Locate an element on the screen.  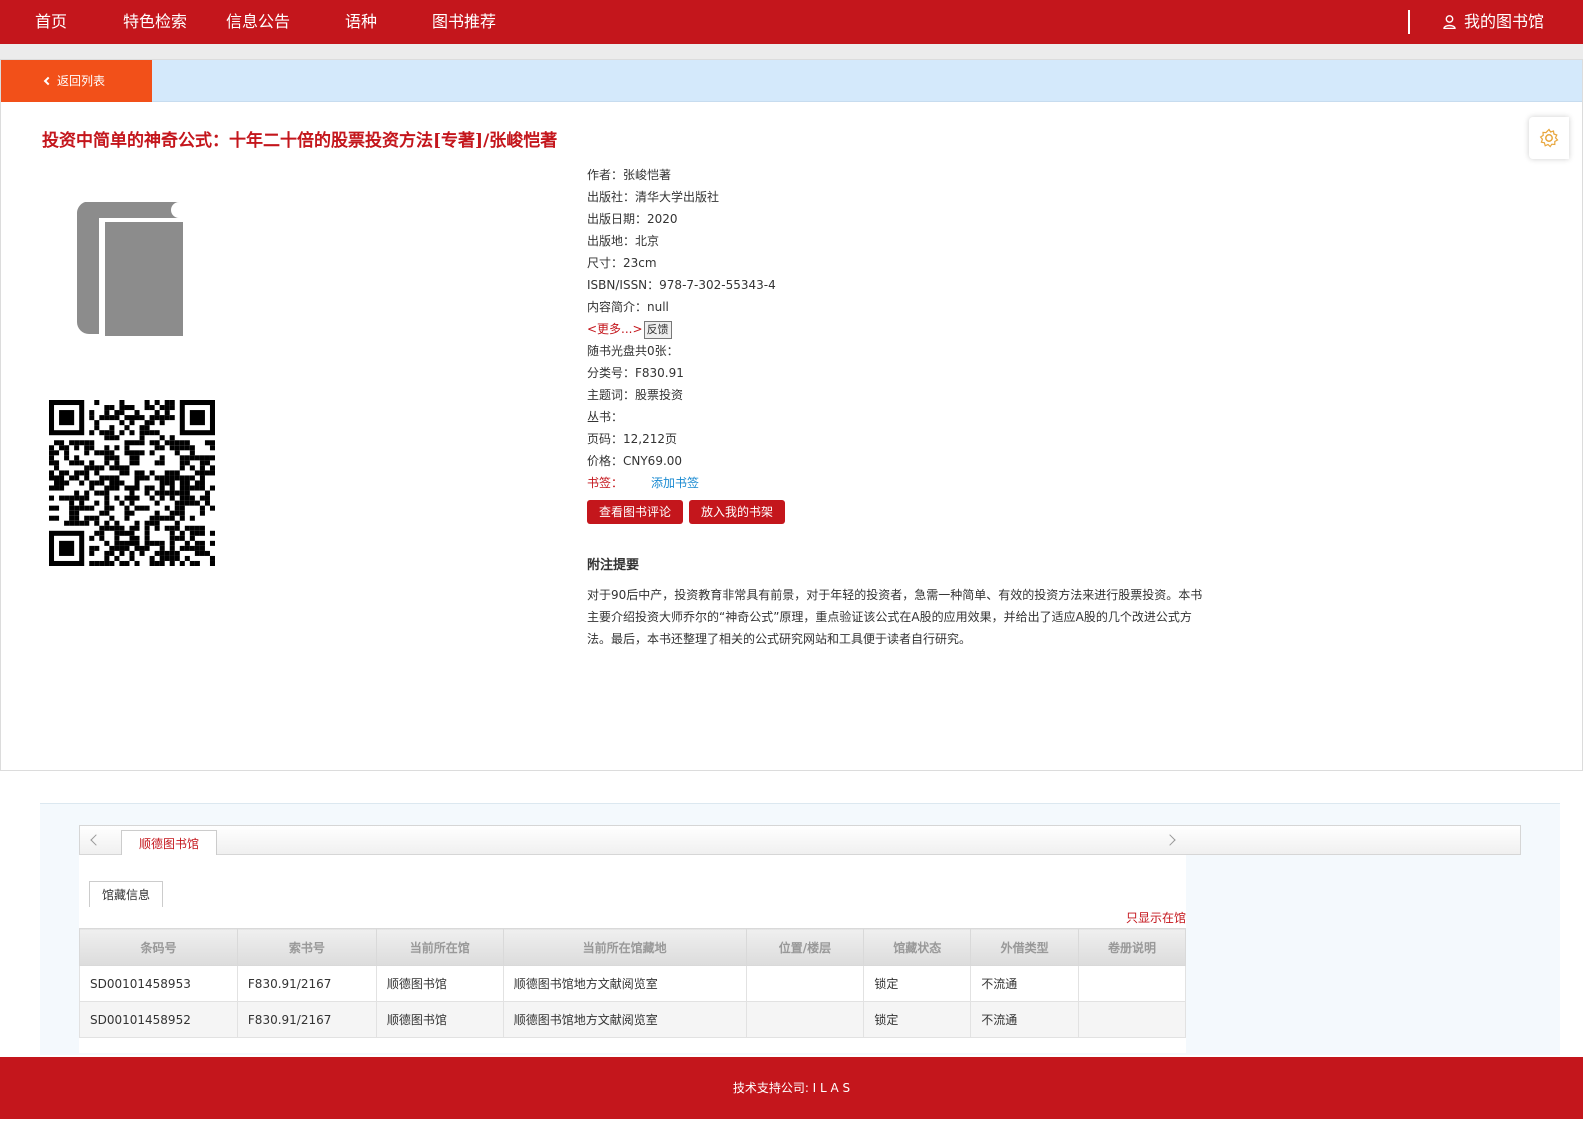
col-loan-type: 外借类型 is located at coordinates (1025, 947).